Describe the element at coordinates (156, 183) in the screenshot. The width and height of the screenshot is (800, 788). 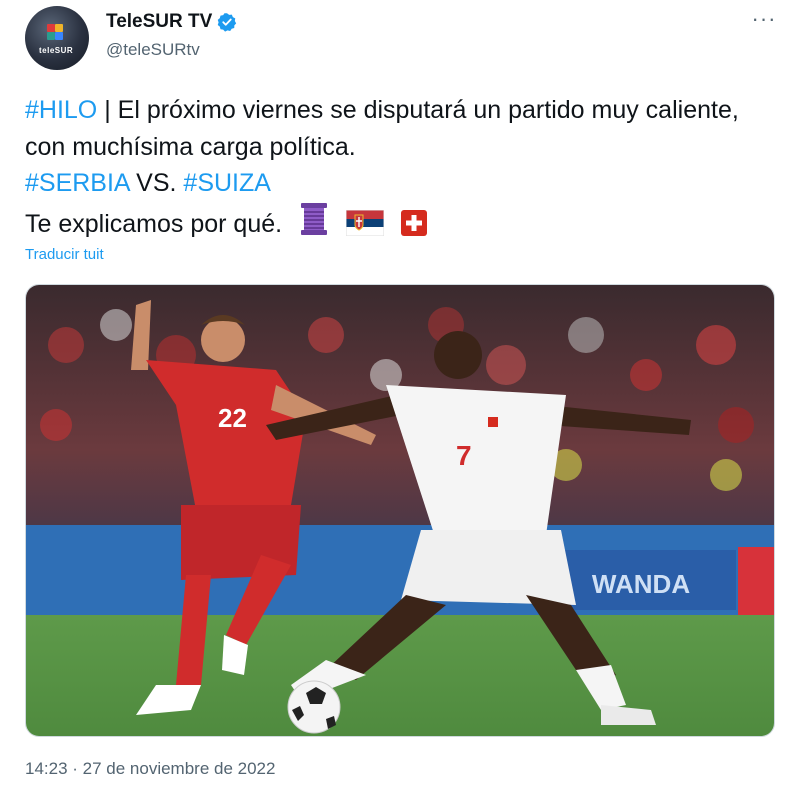
I see `vs-text: VS.` at that location.